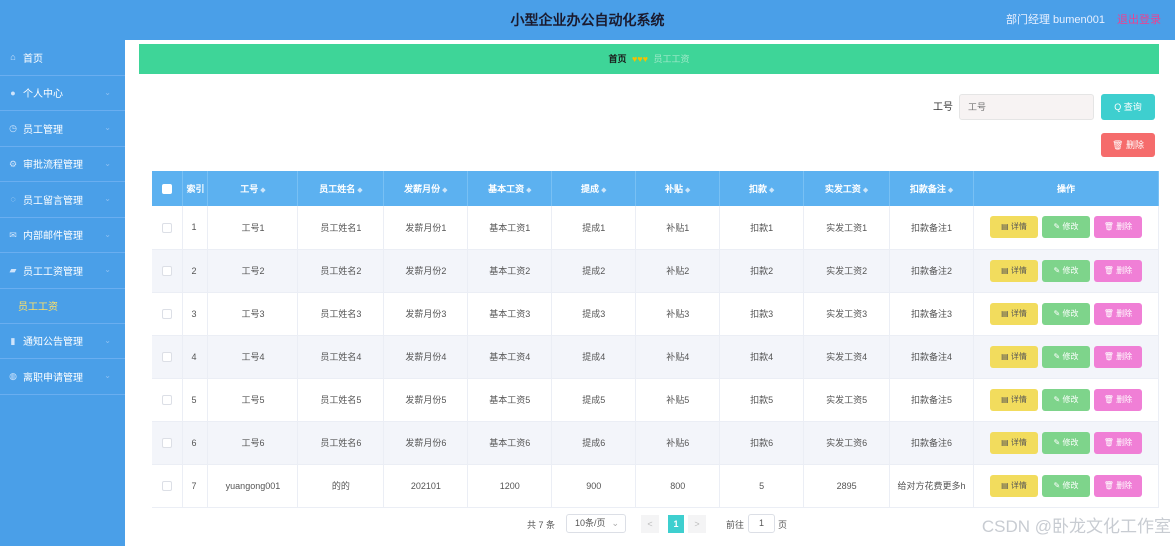 The image size is (1175, 546). What do you see at coordinates (676, 524) in the screenshot?
I see `page-number-button: 1` at bounding box center [676, 524].